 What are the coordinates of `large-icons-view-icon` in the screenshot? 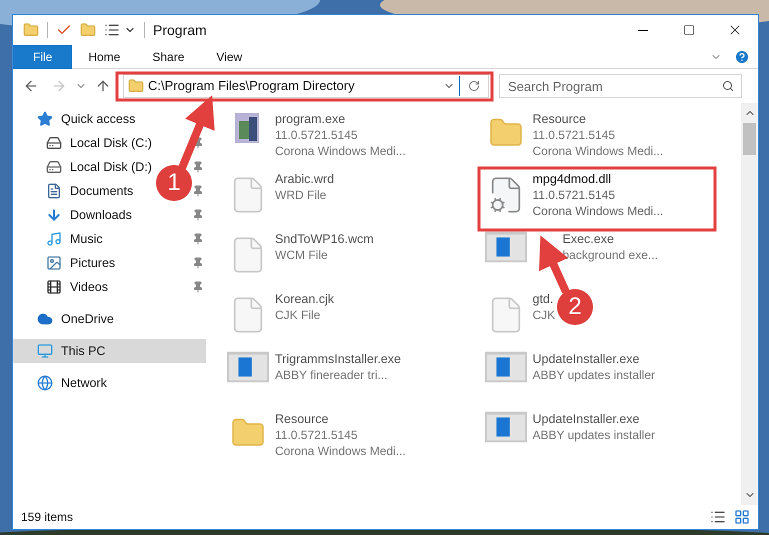 It's located at (742, 517).